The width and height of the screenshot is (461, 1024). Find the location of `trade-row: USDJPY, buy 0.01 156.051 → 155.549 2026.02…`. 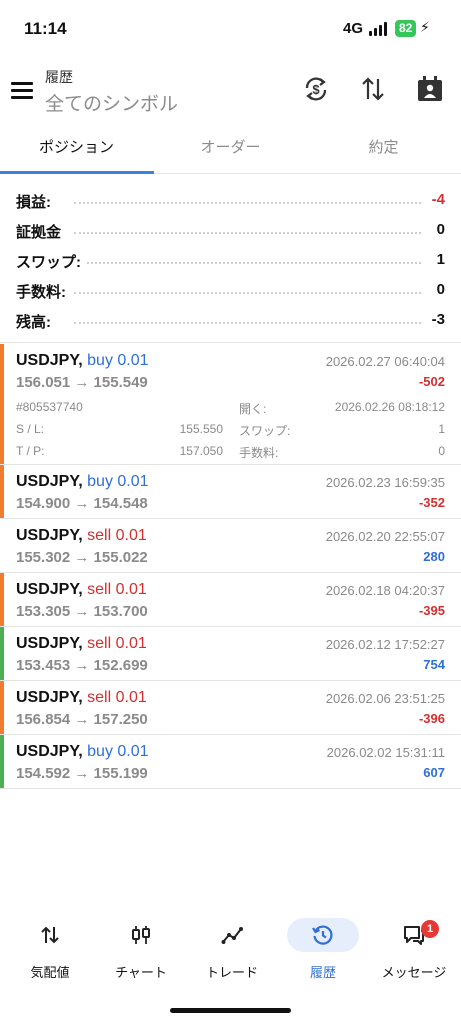

trade-row: USDJPY, buy 0.01 156.051 → 155.549 2026.02… is located at coordinates (230, 404).